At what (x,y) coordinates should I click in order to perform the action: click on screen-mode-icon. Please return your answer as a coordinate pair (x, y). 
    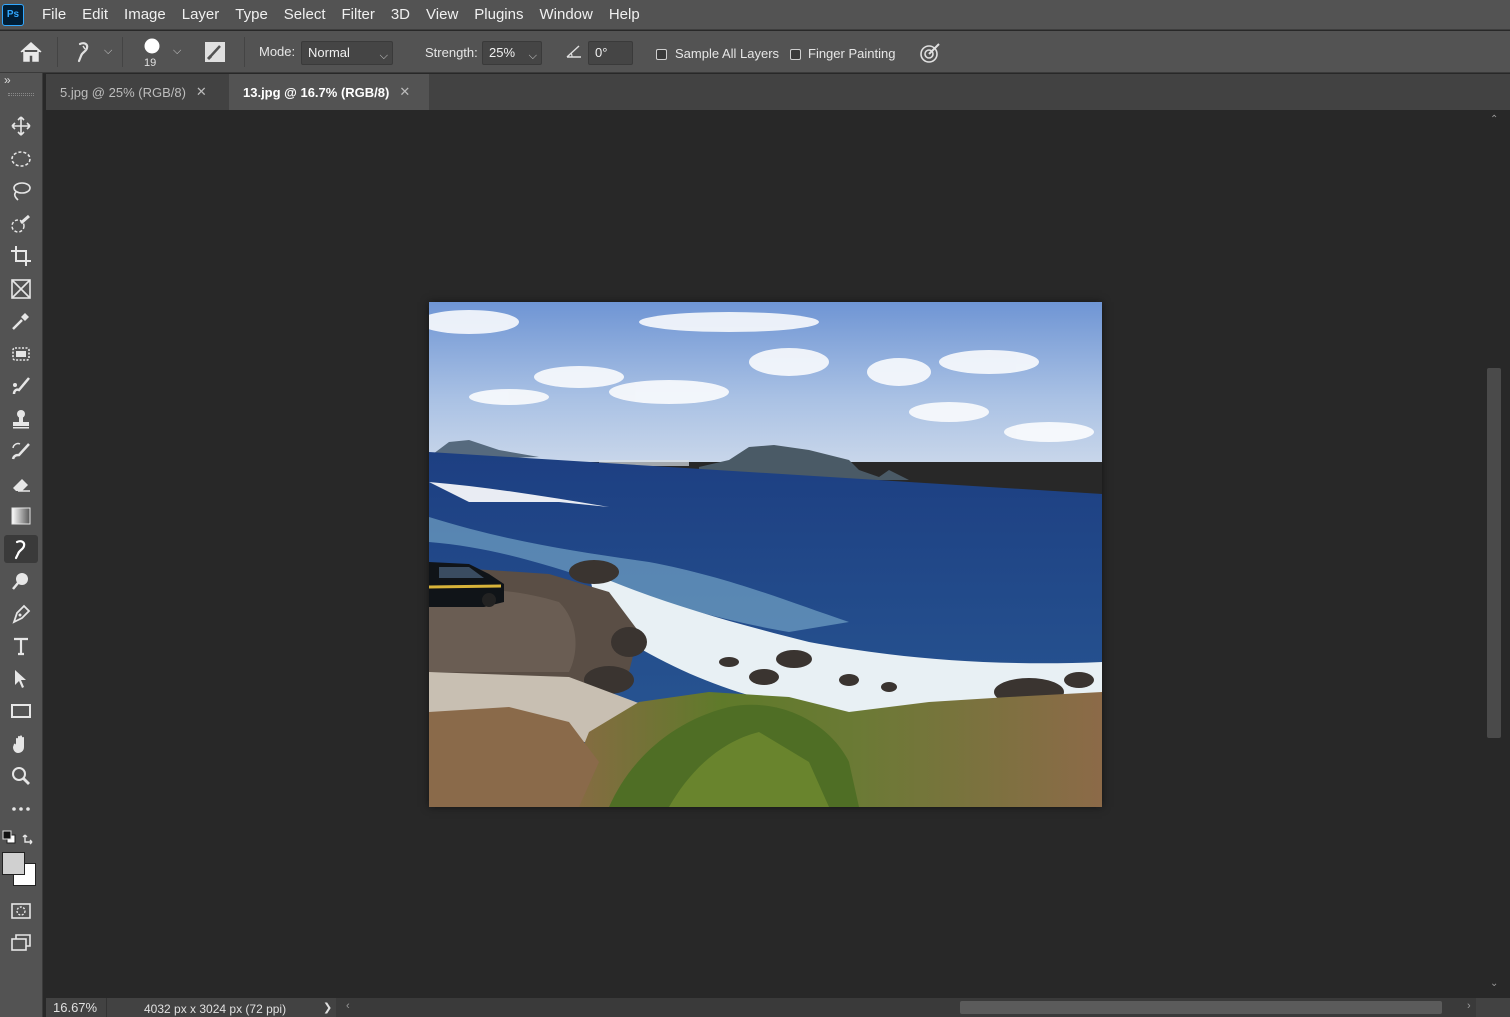
    Looking at the image, I should click on (21, 943).